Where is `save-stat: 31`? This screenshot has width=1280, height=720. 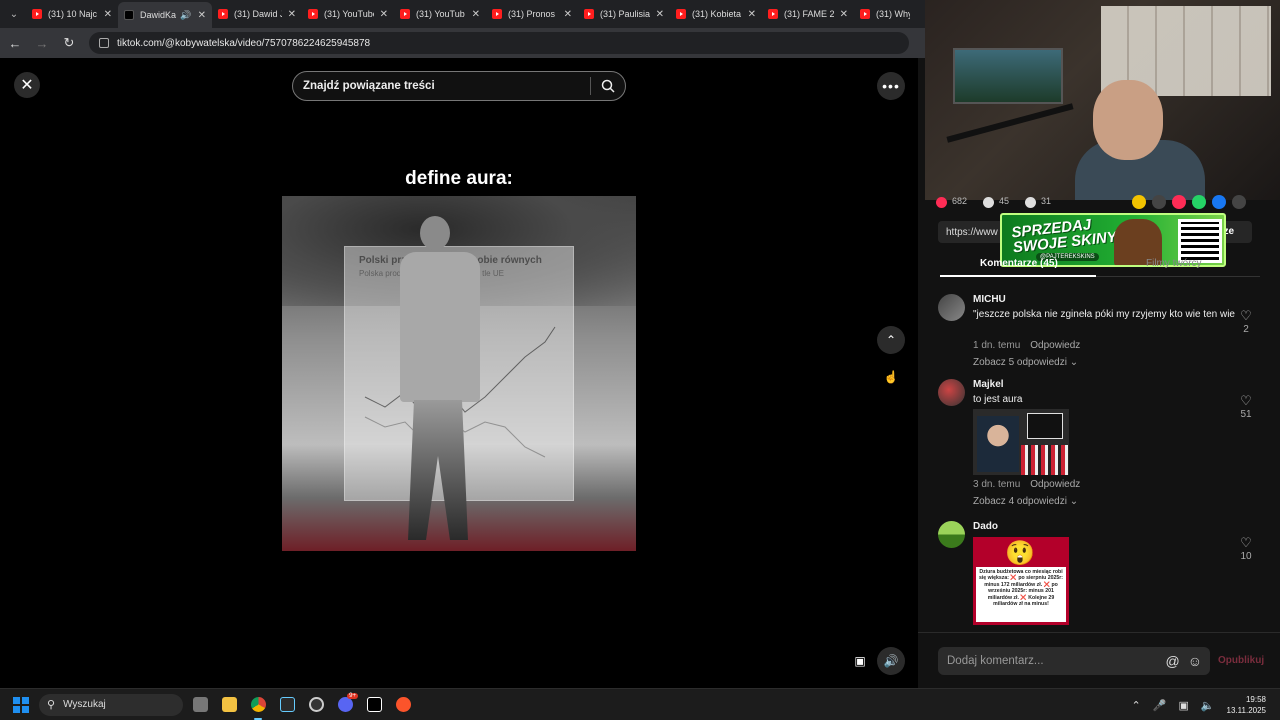
save-stat: 31 is located at coordinates (1038, 202).